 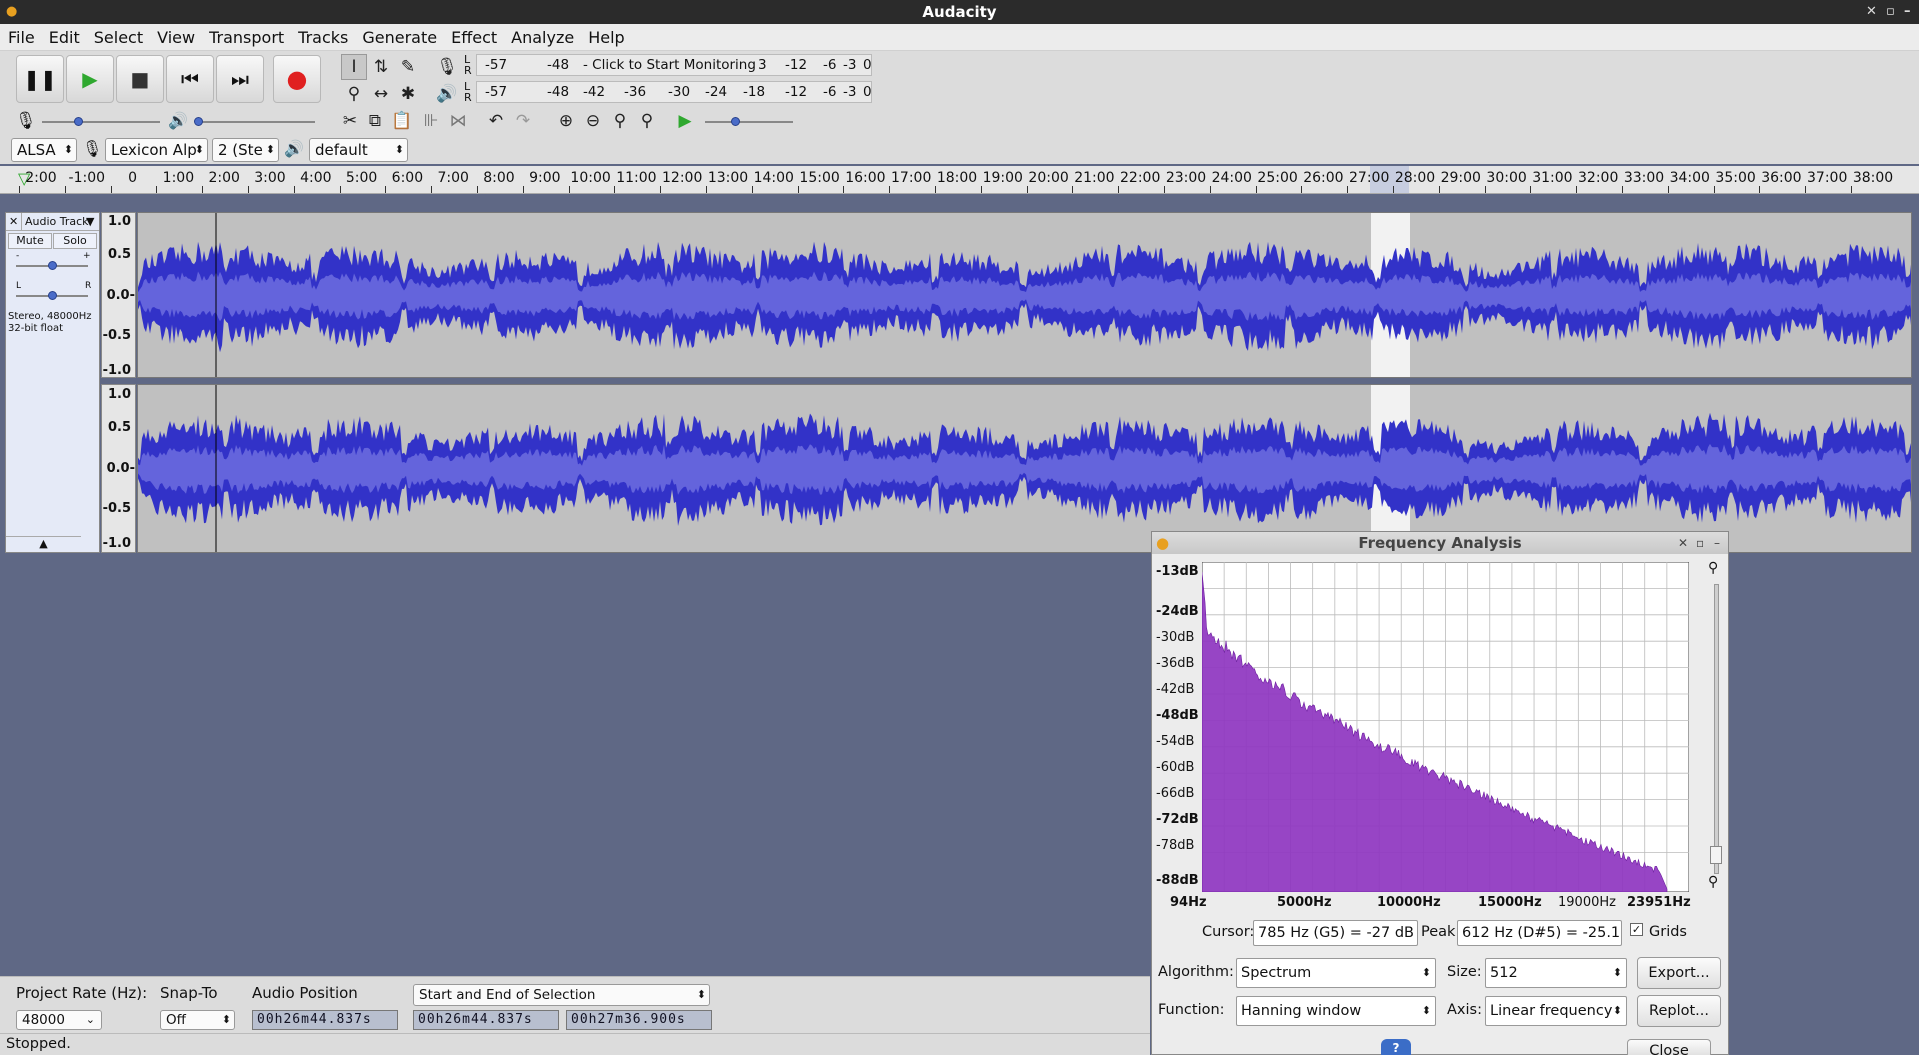 What do you see at coordinates (354, 67) in the screenshot?
I see `selection-tool: I` at bounding box center [354, 67].